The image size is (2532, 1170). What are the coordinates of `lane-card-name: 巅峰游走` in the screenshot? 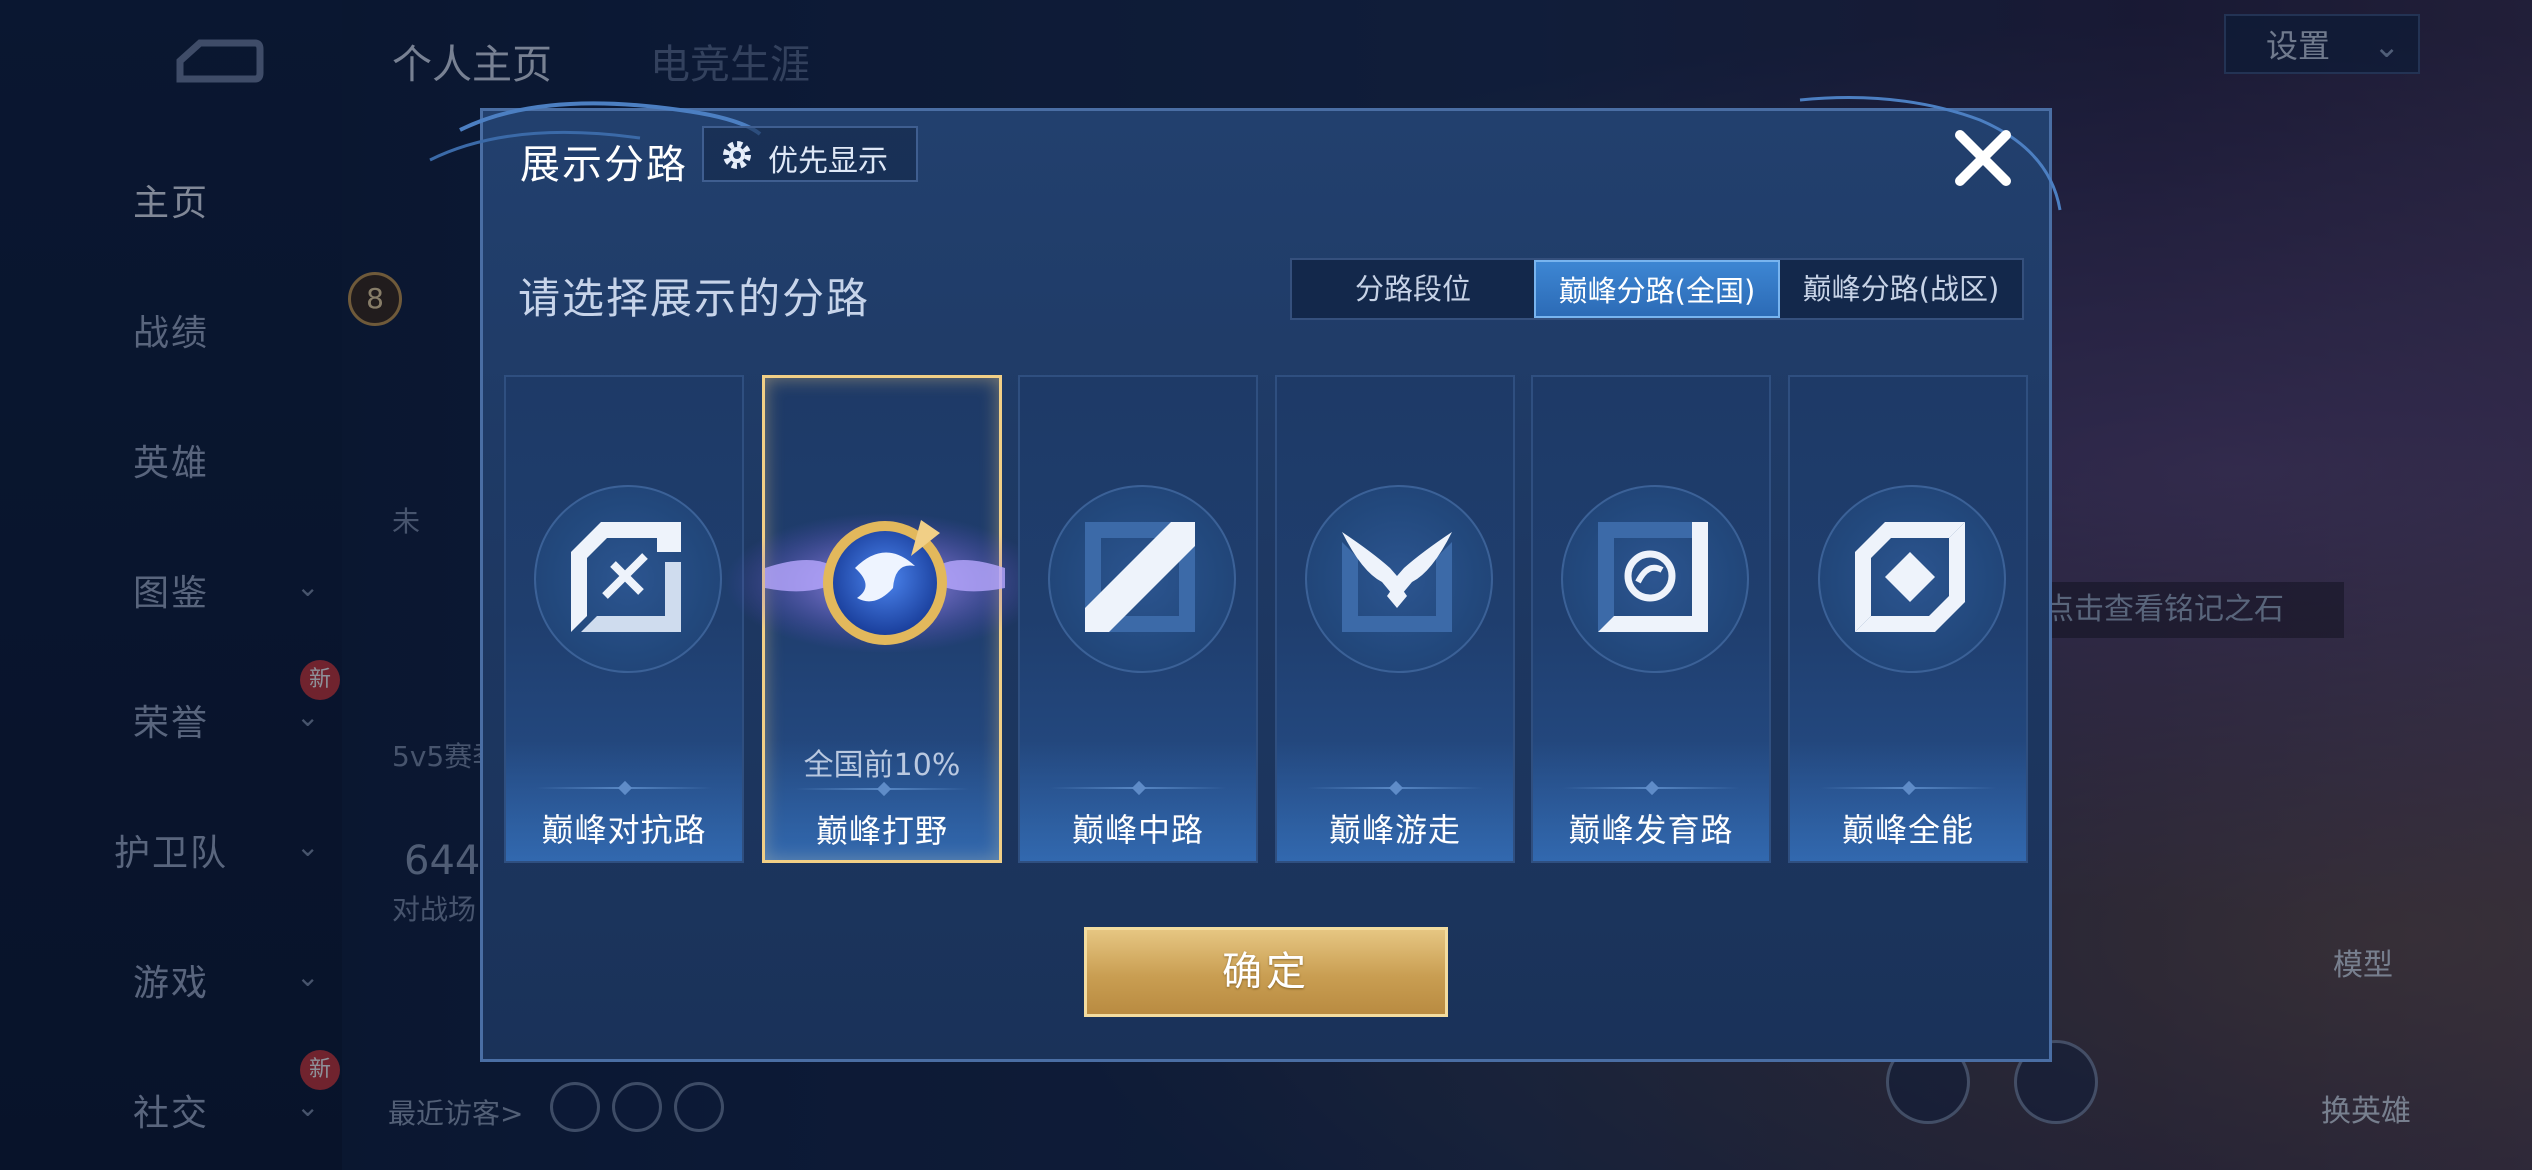 It's located at (1394, 830).